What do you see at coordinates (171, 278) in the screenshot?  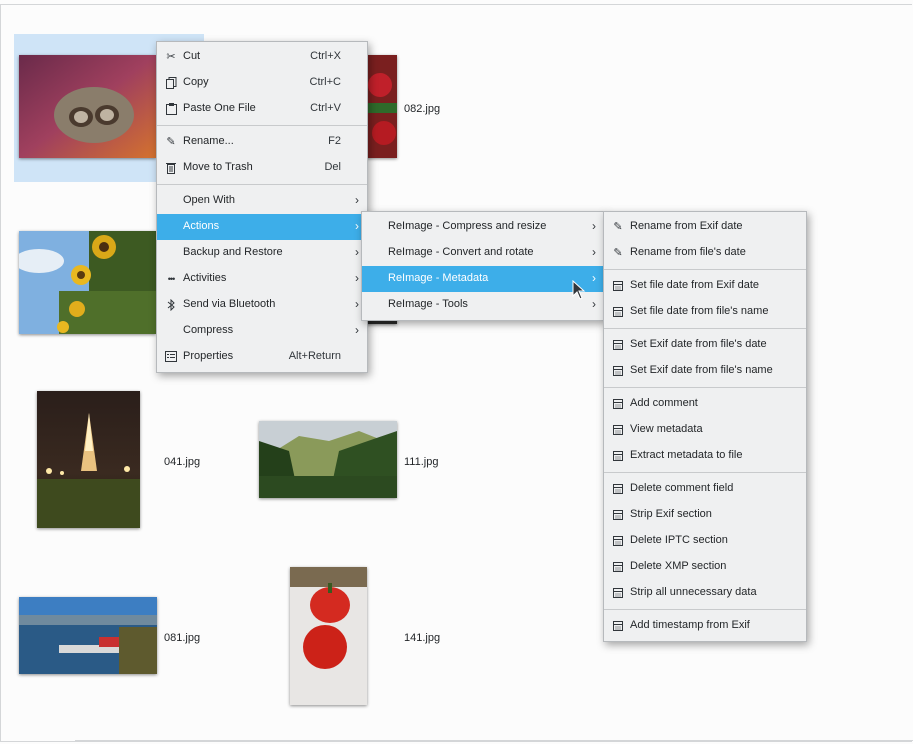 I see `activities-icon: •••` at bounding box center [171, 278].